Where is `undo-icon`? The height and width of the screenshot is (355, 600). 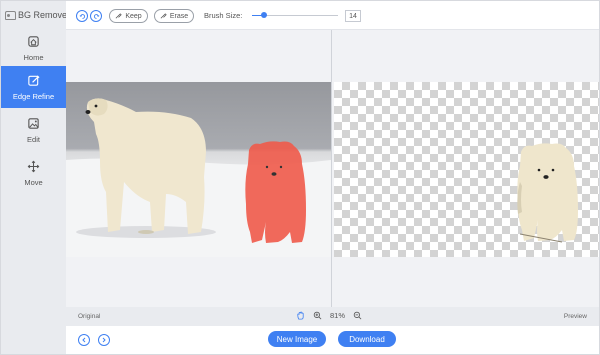 undo-icon is located at coordinates (82, 16).